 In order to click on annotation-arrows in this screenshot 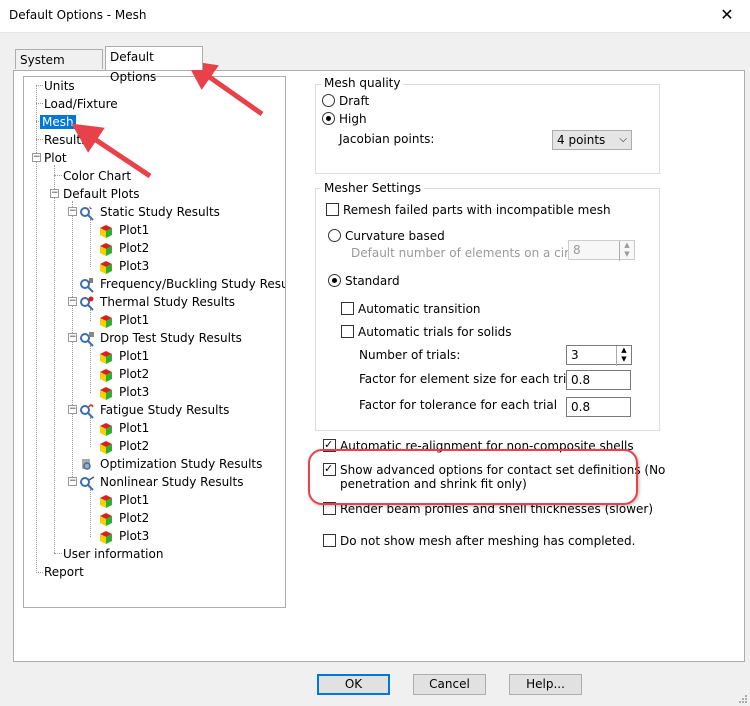, I will do `click(167, 119)`.